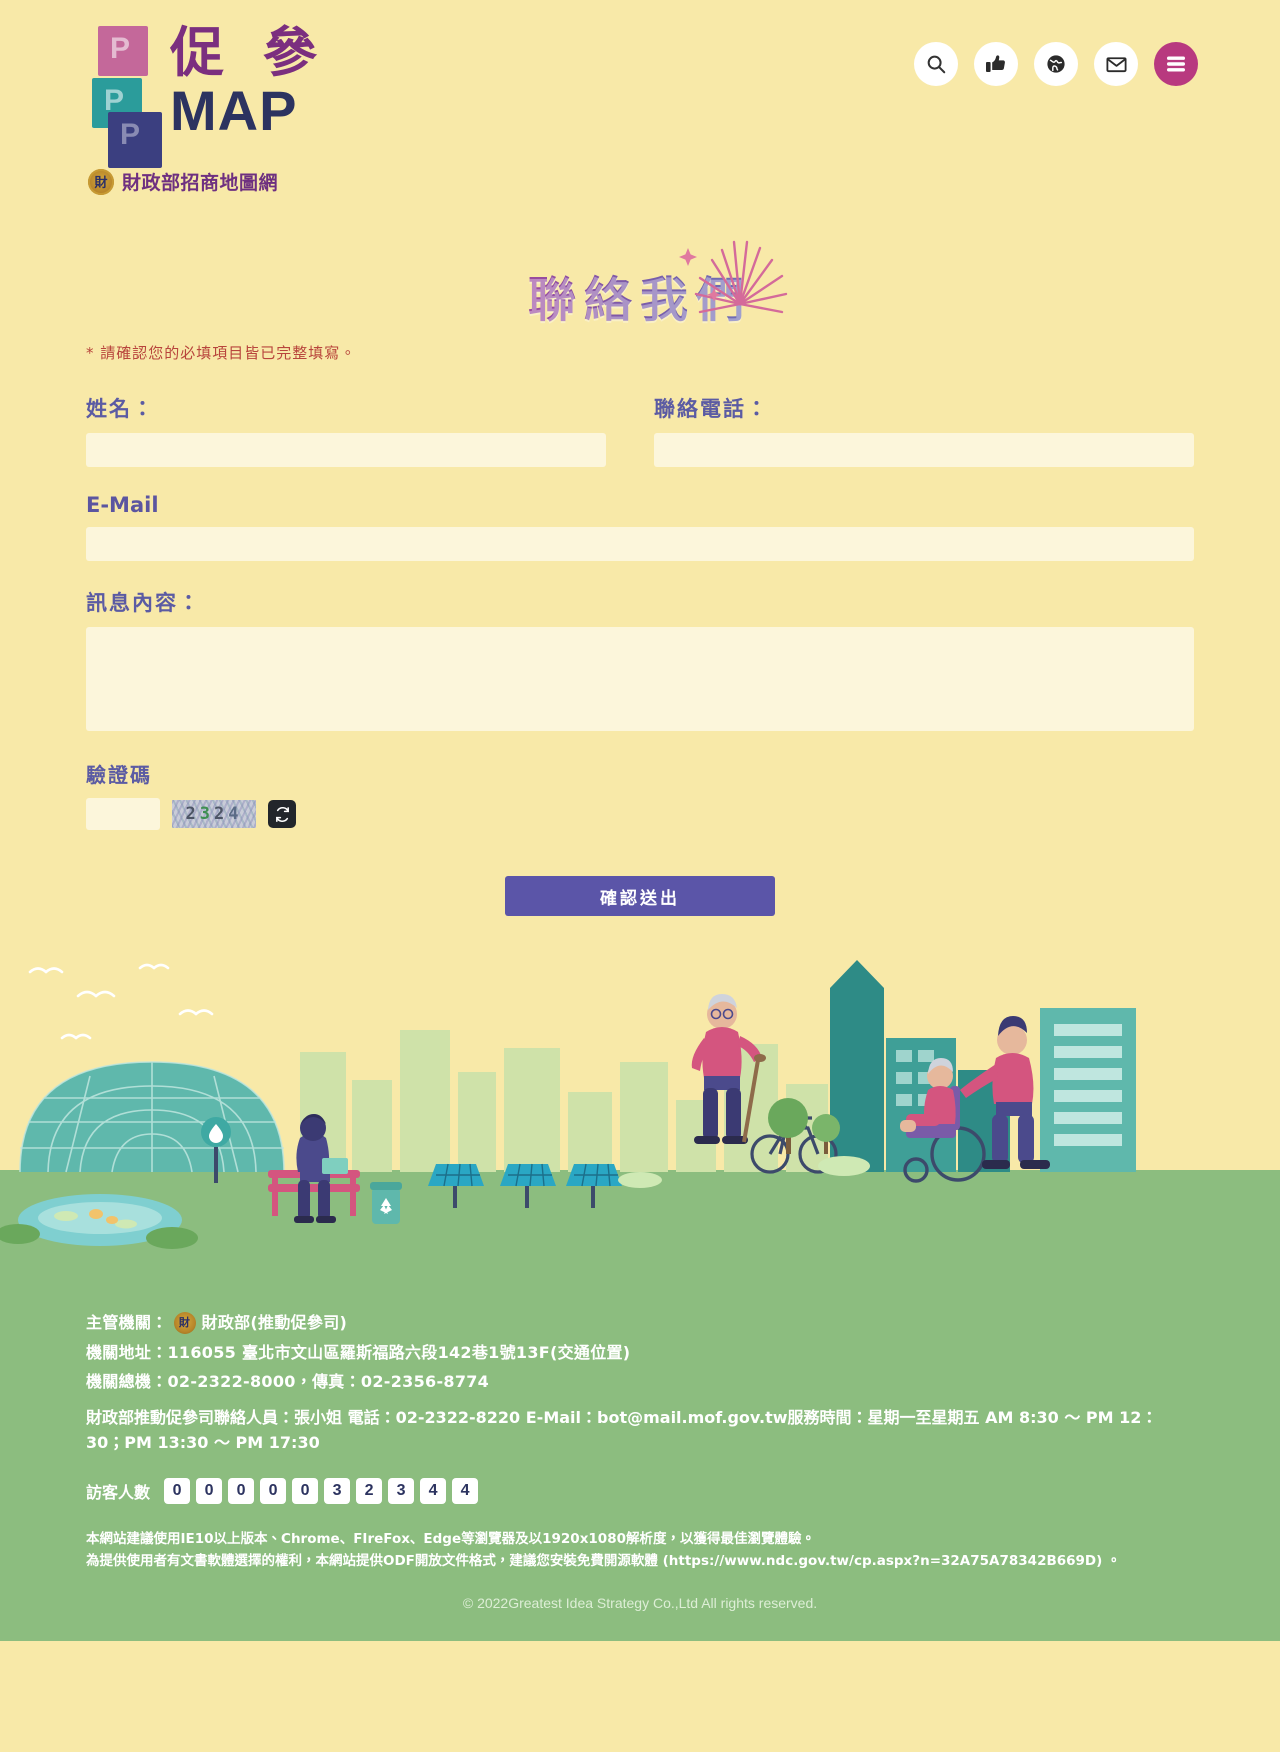 This screenshot has height=1752, width=1280. Describe the element at coordinates (1116, 64) in the screenshot. I see `mail-icon` at that location.